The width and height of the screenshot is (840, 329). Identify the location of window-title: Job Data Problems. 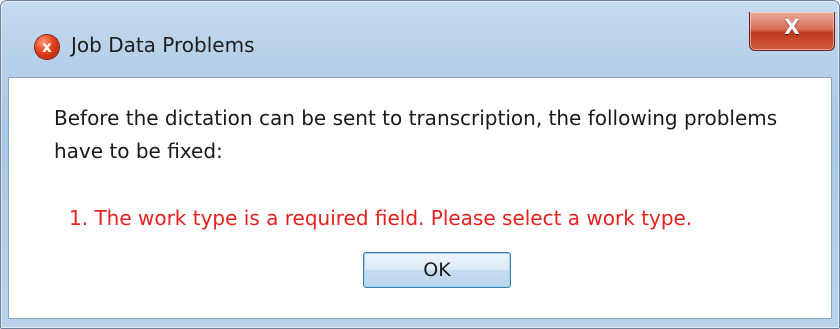
(163, 45).